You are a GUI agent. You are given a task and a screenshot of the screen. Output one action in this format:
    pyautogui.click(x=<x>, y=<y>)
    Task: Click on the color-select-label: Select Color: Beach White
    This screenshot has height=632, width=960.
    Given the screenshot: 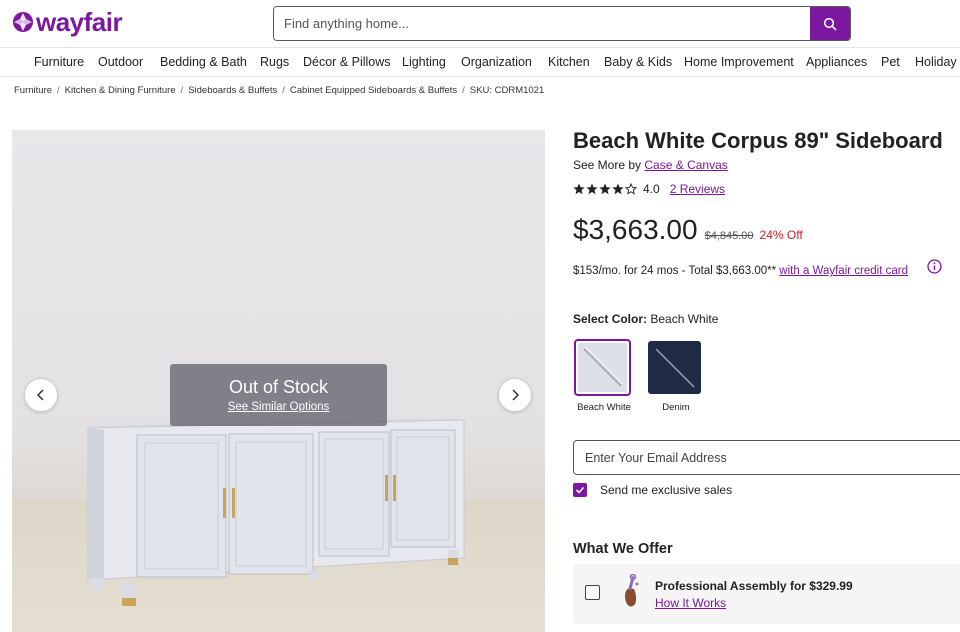 What is the action you would take?
    pyautogui.click(x=645, y=319)
    